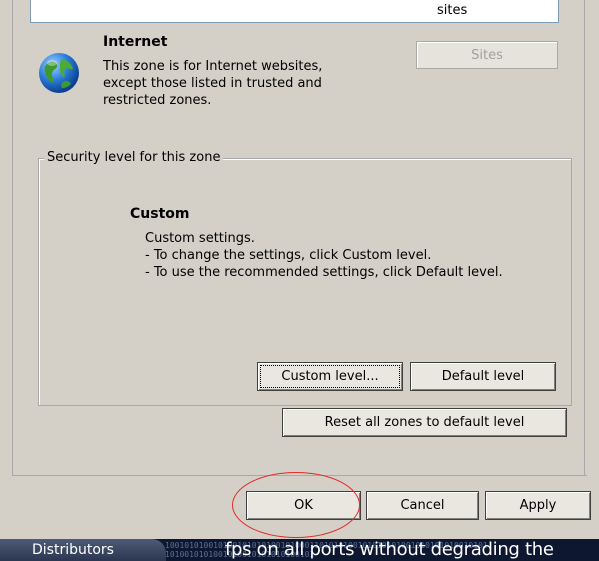 Image resolution: width=599 pixels, height=561 pixels. What do you see at coordinates (212, 83) in the screenshot?
I see `zone-description-line: except those listed in trusted and` at bounding box center [212, 83].